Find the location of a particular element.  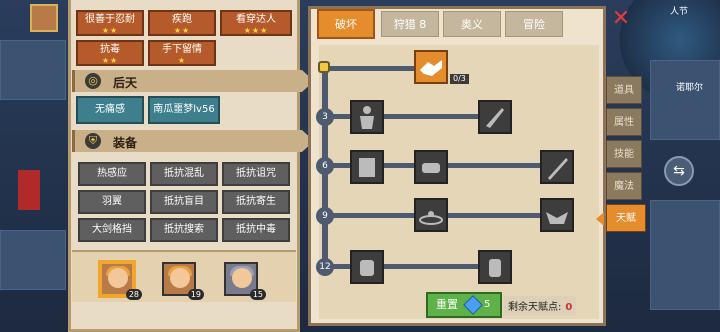

armor-icon: ⛨ is located at coordinates (93, 141).